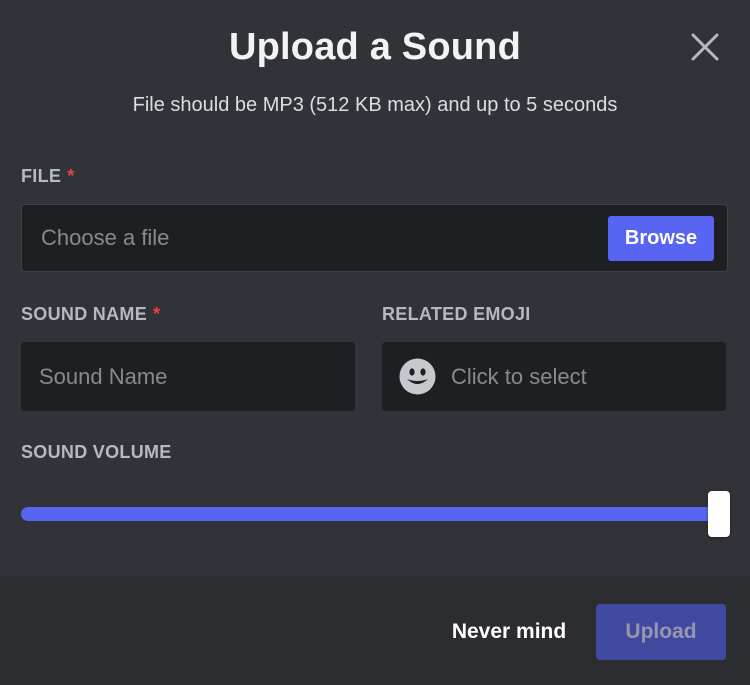 The height and width of the screenshot is (685, 750). I want to click on emoji-picker: Click to select, so click(554, 376).